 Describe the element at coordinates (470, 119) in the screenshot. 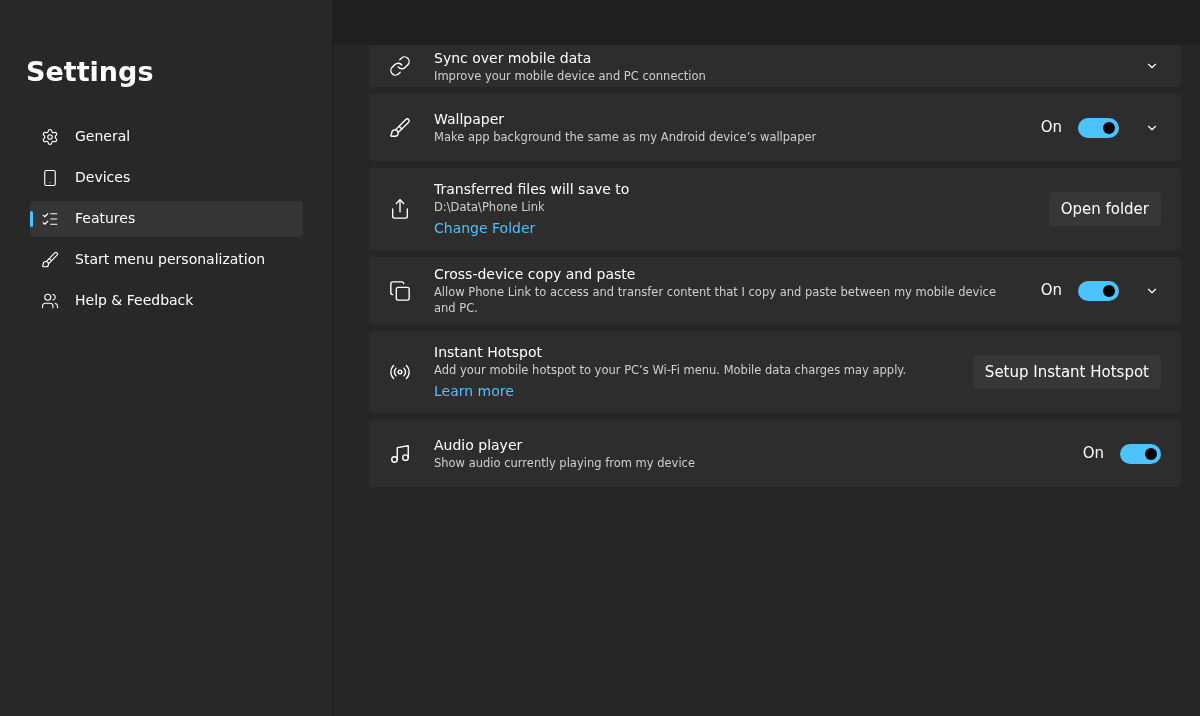

I see `setting-title: Wallpaper` at that location.